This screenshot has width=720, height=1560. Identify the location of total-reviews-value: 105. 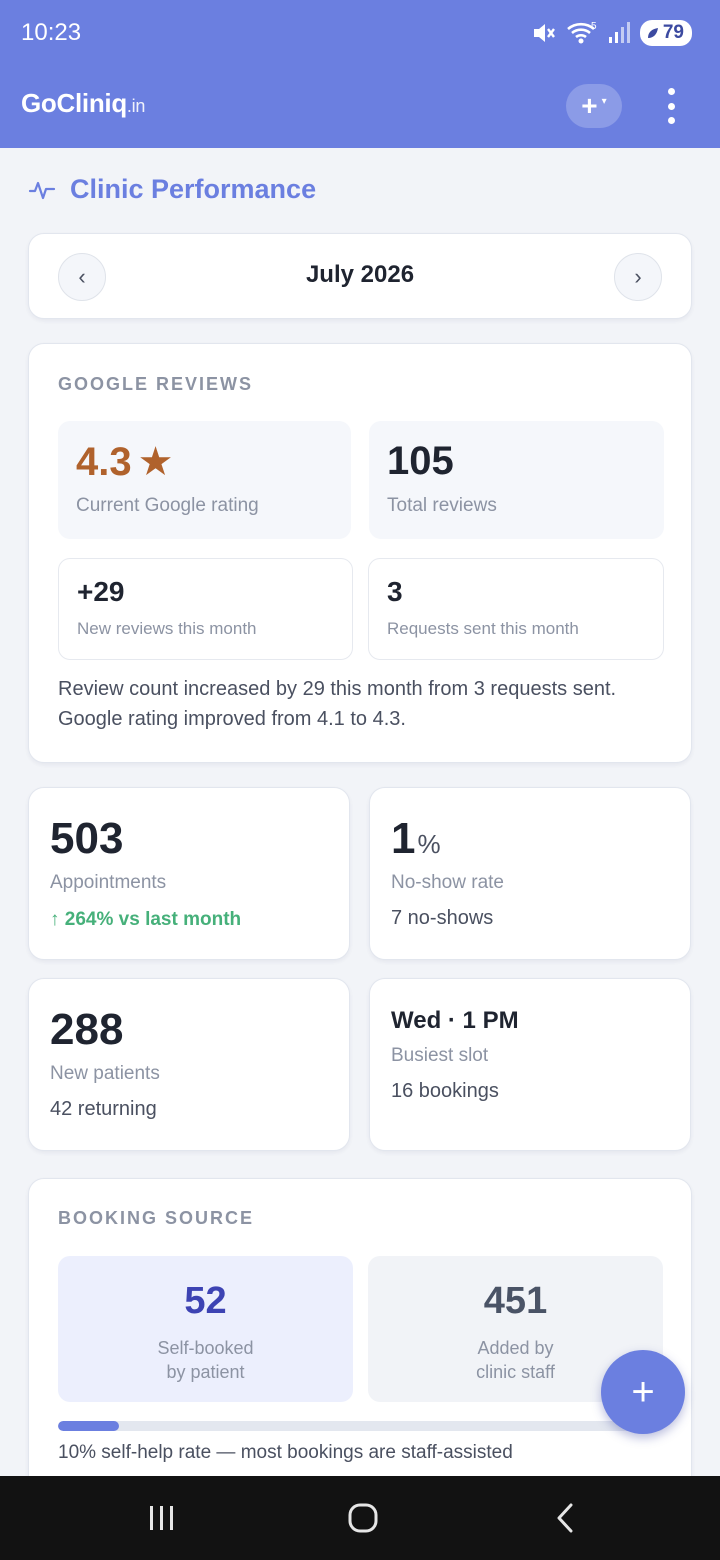
(420, 461).